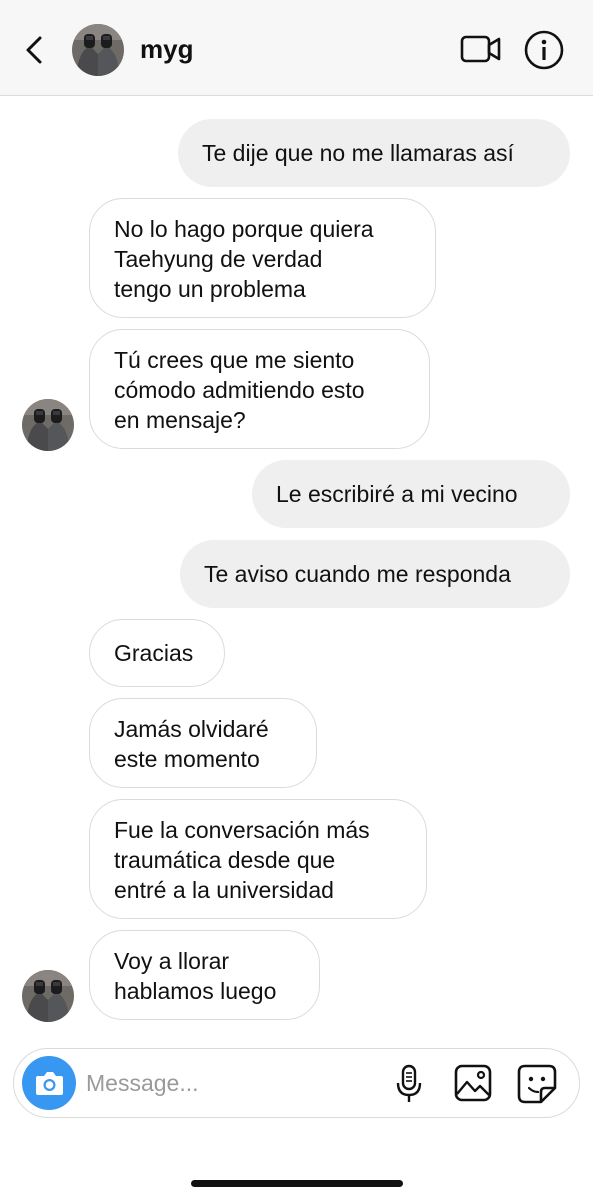  I want to click on contact-name: myg, so click(166, 49).